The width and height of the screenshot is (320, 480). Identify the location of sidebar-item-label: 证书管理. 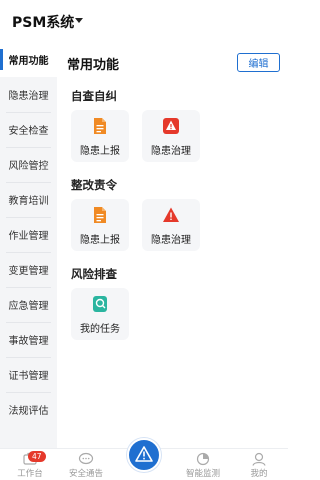
(28, 376).